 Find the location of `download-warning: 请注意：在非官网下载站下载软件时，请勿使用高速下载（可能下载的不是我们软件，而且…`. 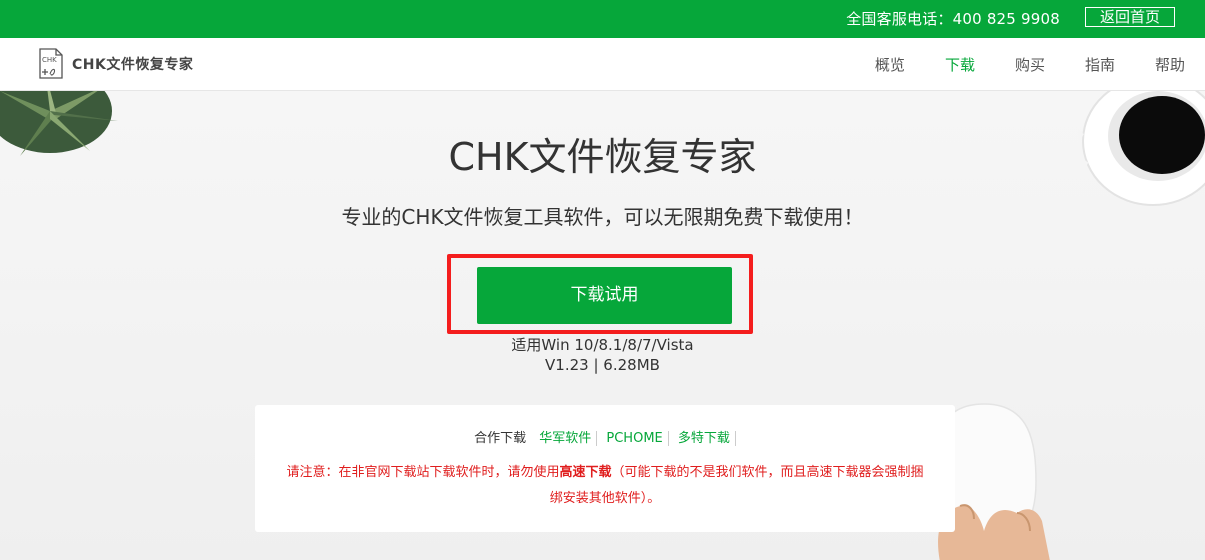

download-warning: 请注意：在非官网下载站下载软件时，请勿使用高速下载（可能下载的不是我们软件，而且… is located at coordinates (605, 486).